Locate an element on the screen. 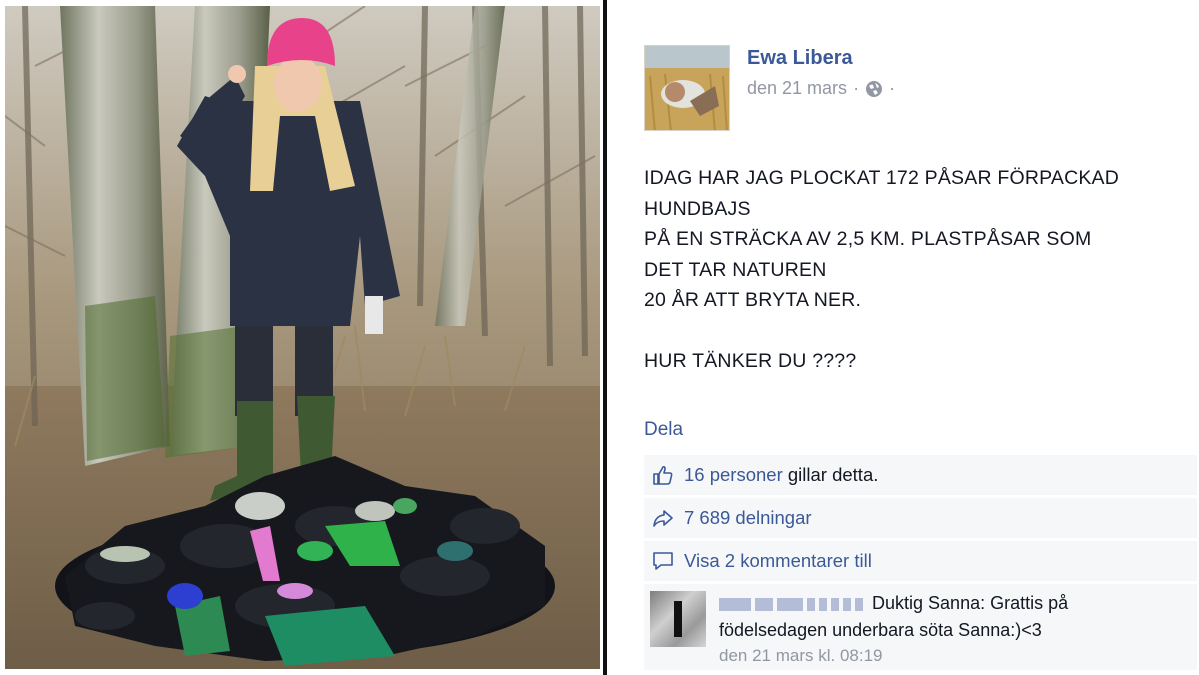  post-line: HUNDBAJS is located at coordinates (697, 208).